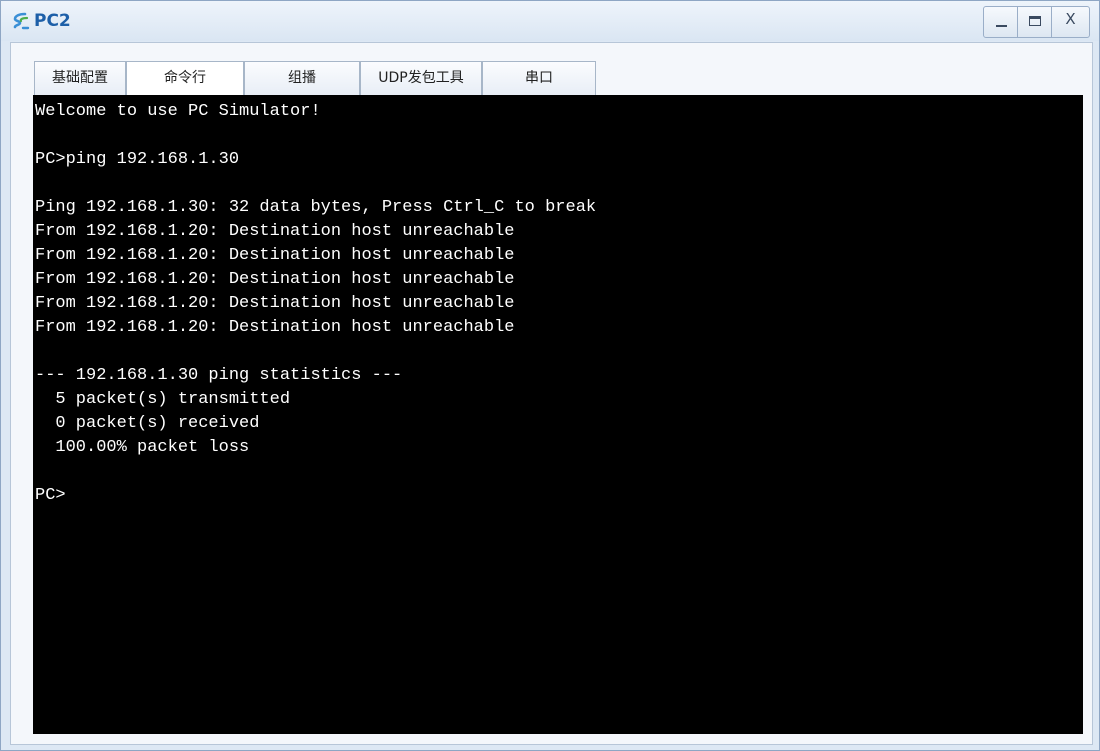  What do you see at coordinates (178, 111) in the screenshot?
I see `terminal-line: Welcome to use PC Simulator!` at bounding box center [178, 111].